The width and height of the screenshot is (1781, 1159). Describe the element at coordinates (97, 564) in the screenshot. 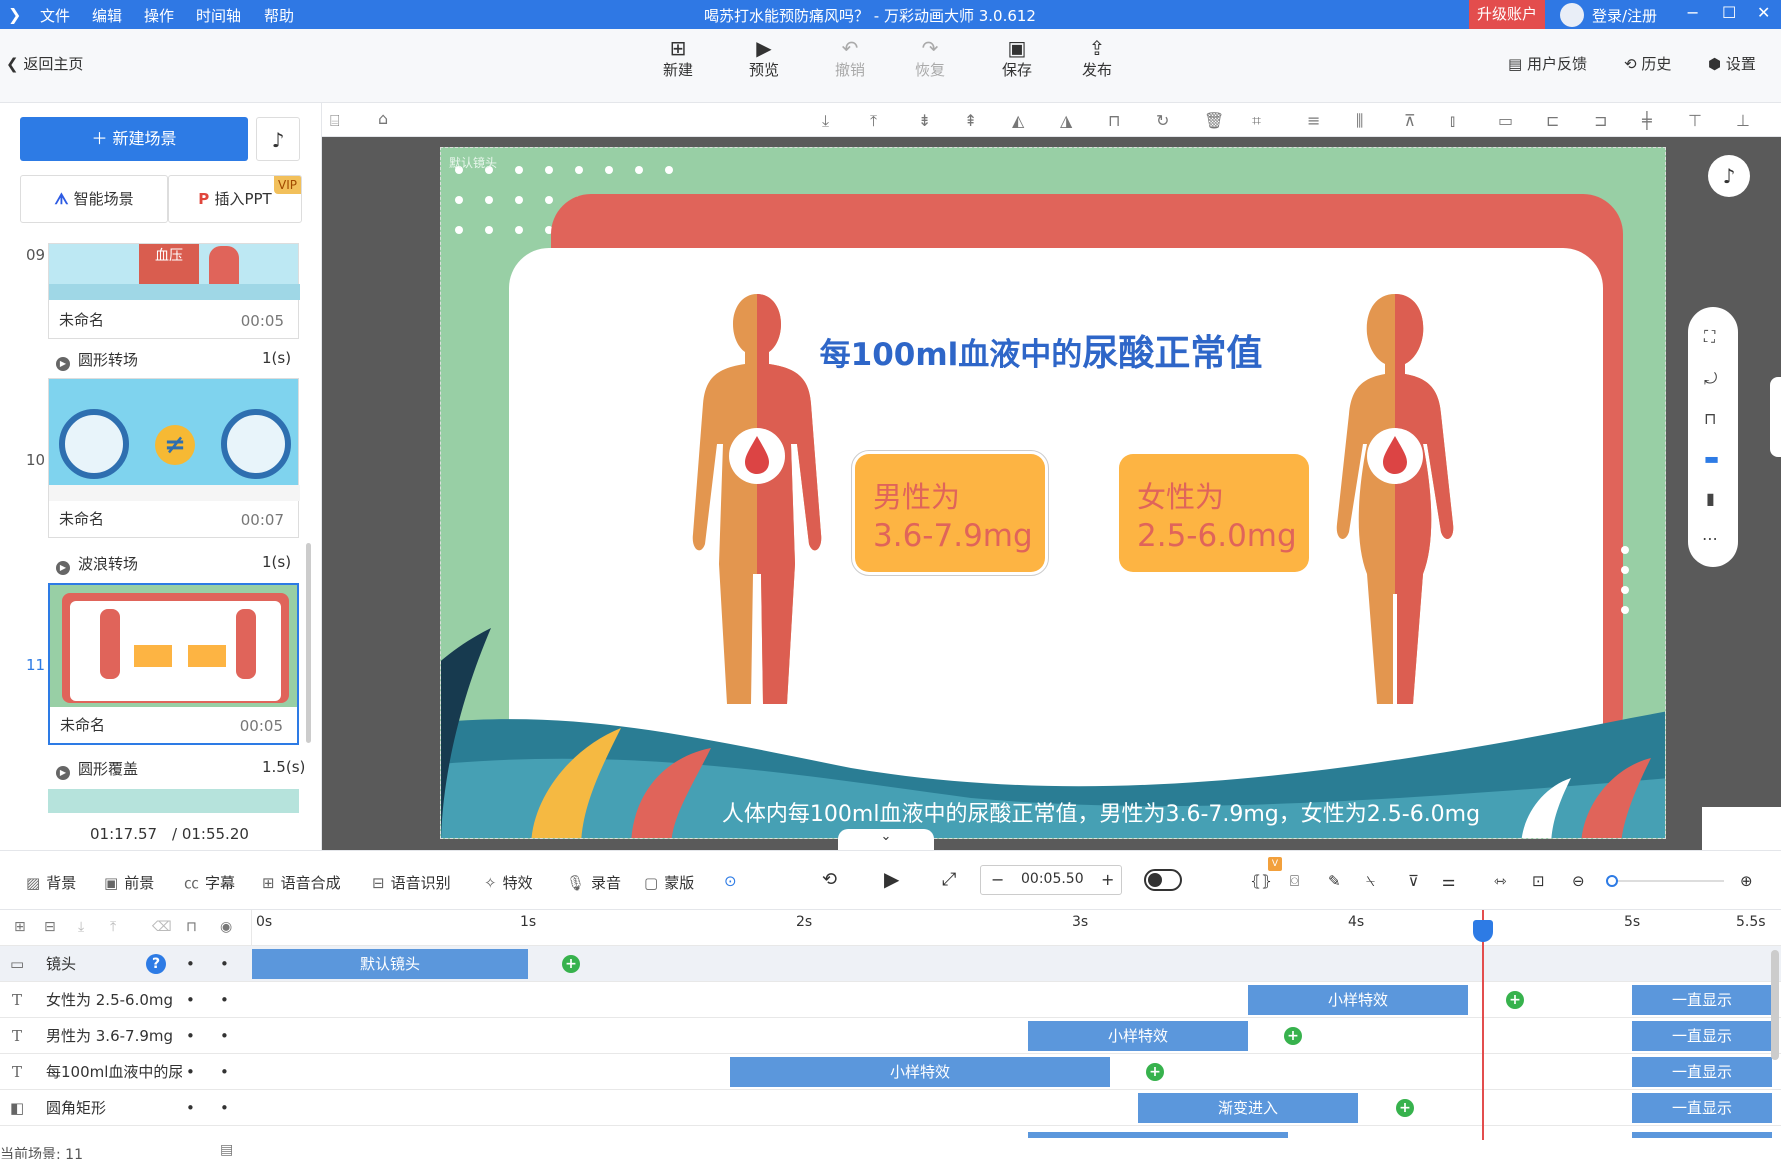

I see `transition-item: ▶ 波浪转场` at that location.